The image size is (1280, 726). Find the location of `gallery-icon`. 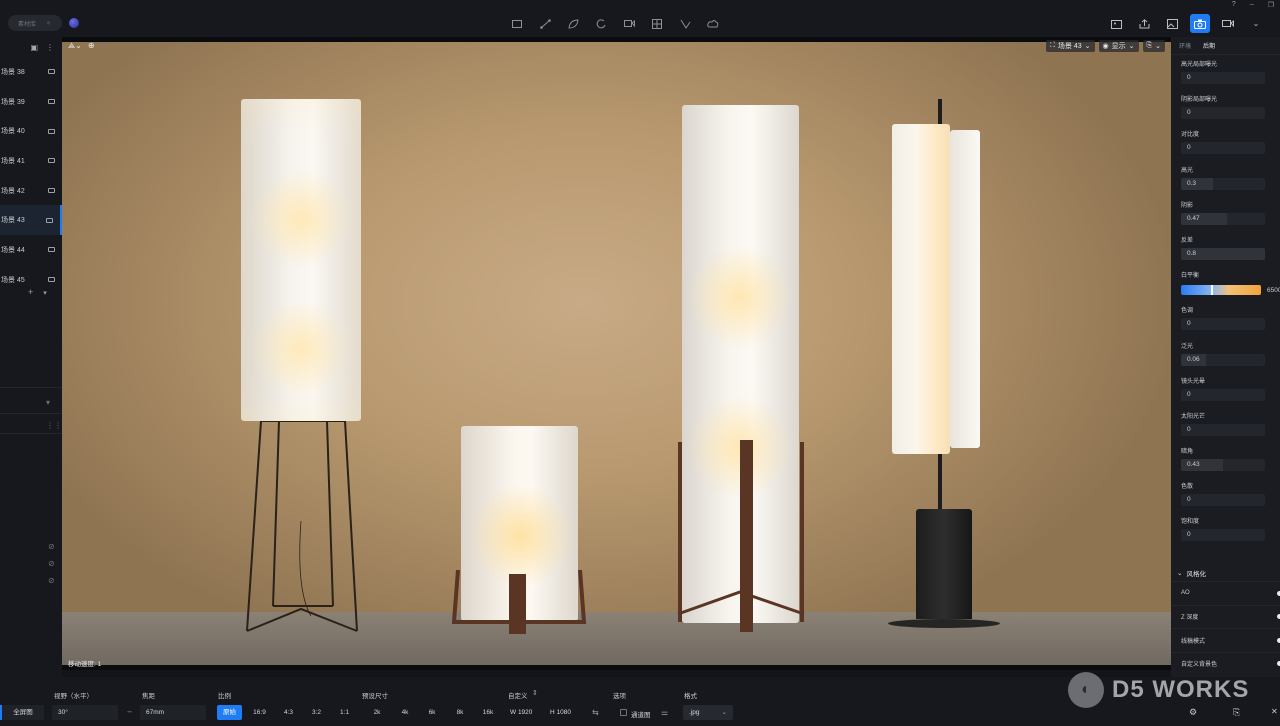

gallery-icon is located at coordinates (1116, 23).